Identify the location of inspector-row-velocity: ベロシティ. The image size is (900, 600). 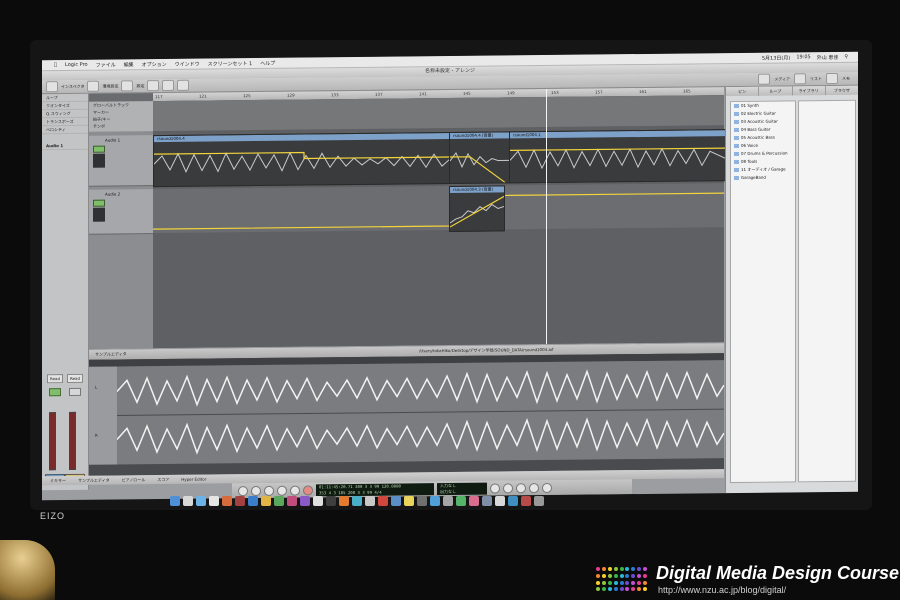
(65, 130).